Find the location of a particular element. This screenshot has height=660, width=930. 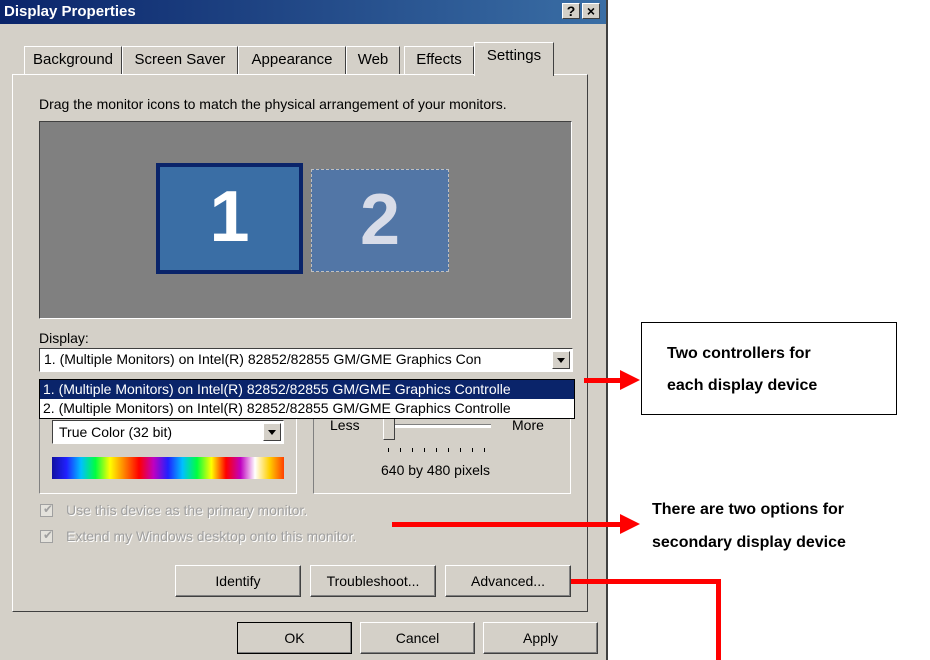

options-callout-line2: secondary display device is located at coordinates (749, 542).